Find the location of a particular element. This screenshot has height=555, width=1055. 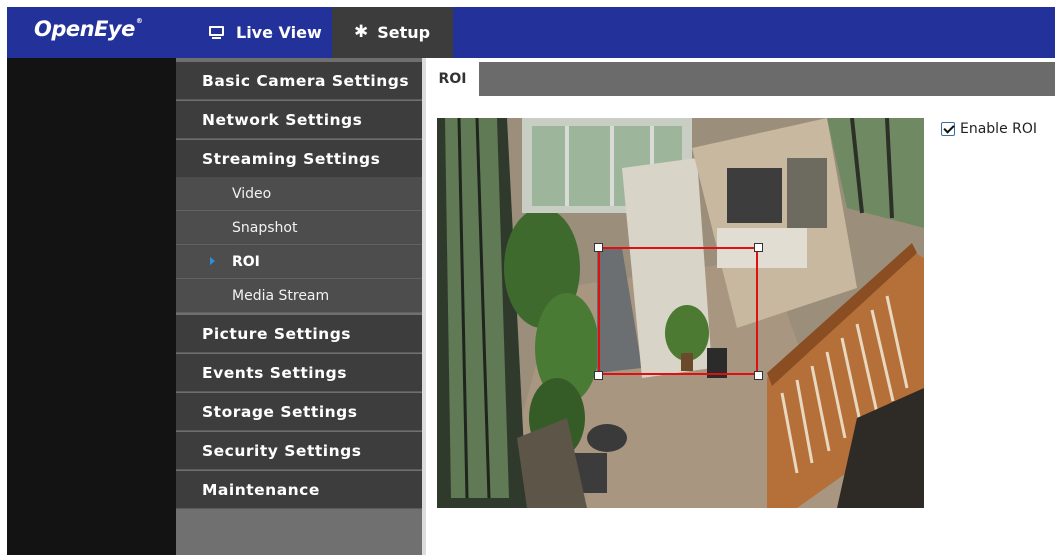

sidebar-filler is located at coordinates (299, 532).